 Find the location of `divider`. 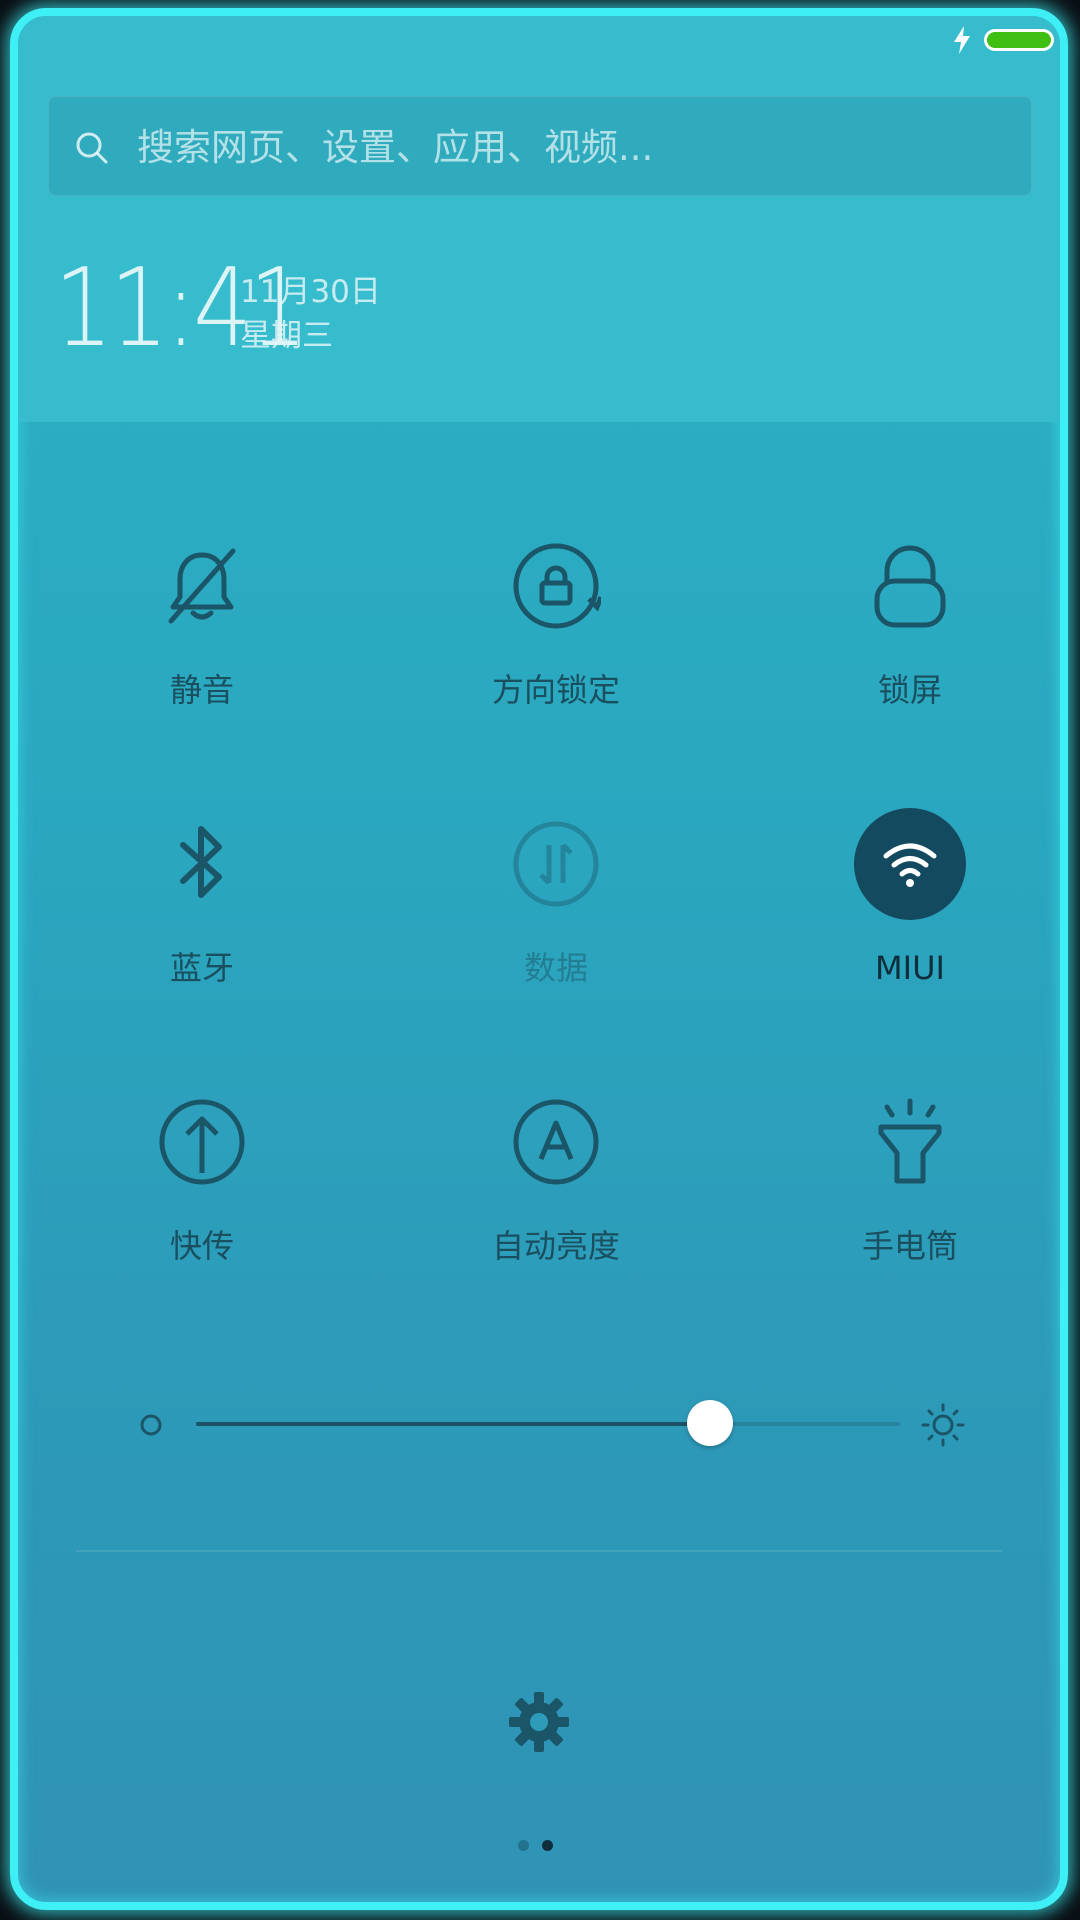

divider is located at coordinates (539, 1551).